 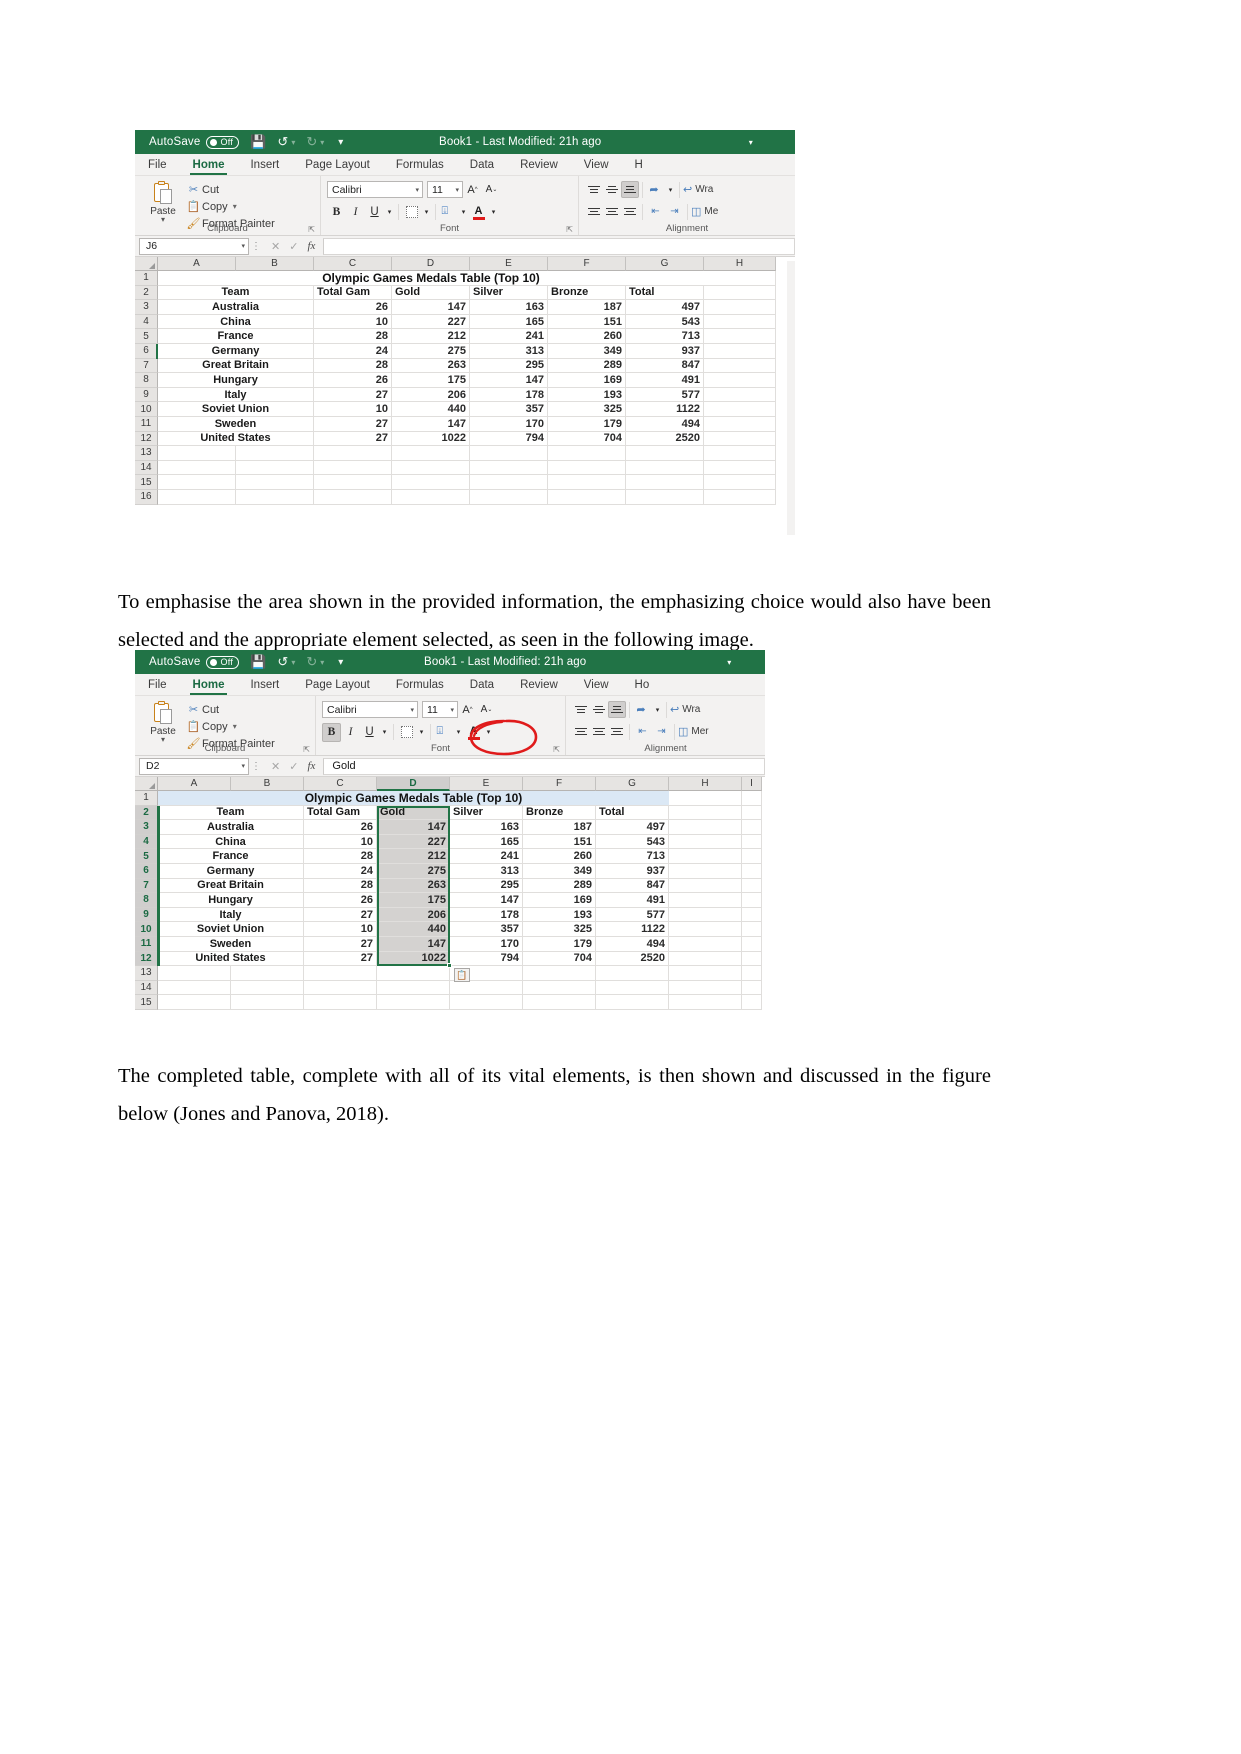 What do you see at coordinates (486, 827) in the screenshot?
I see `cell-silver: 163` at bounding box center [486, 827].